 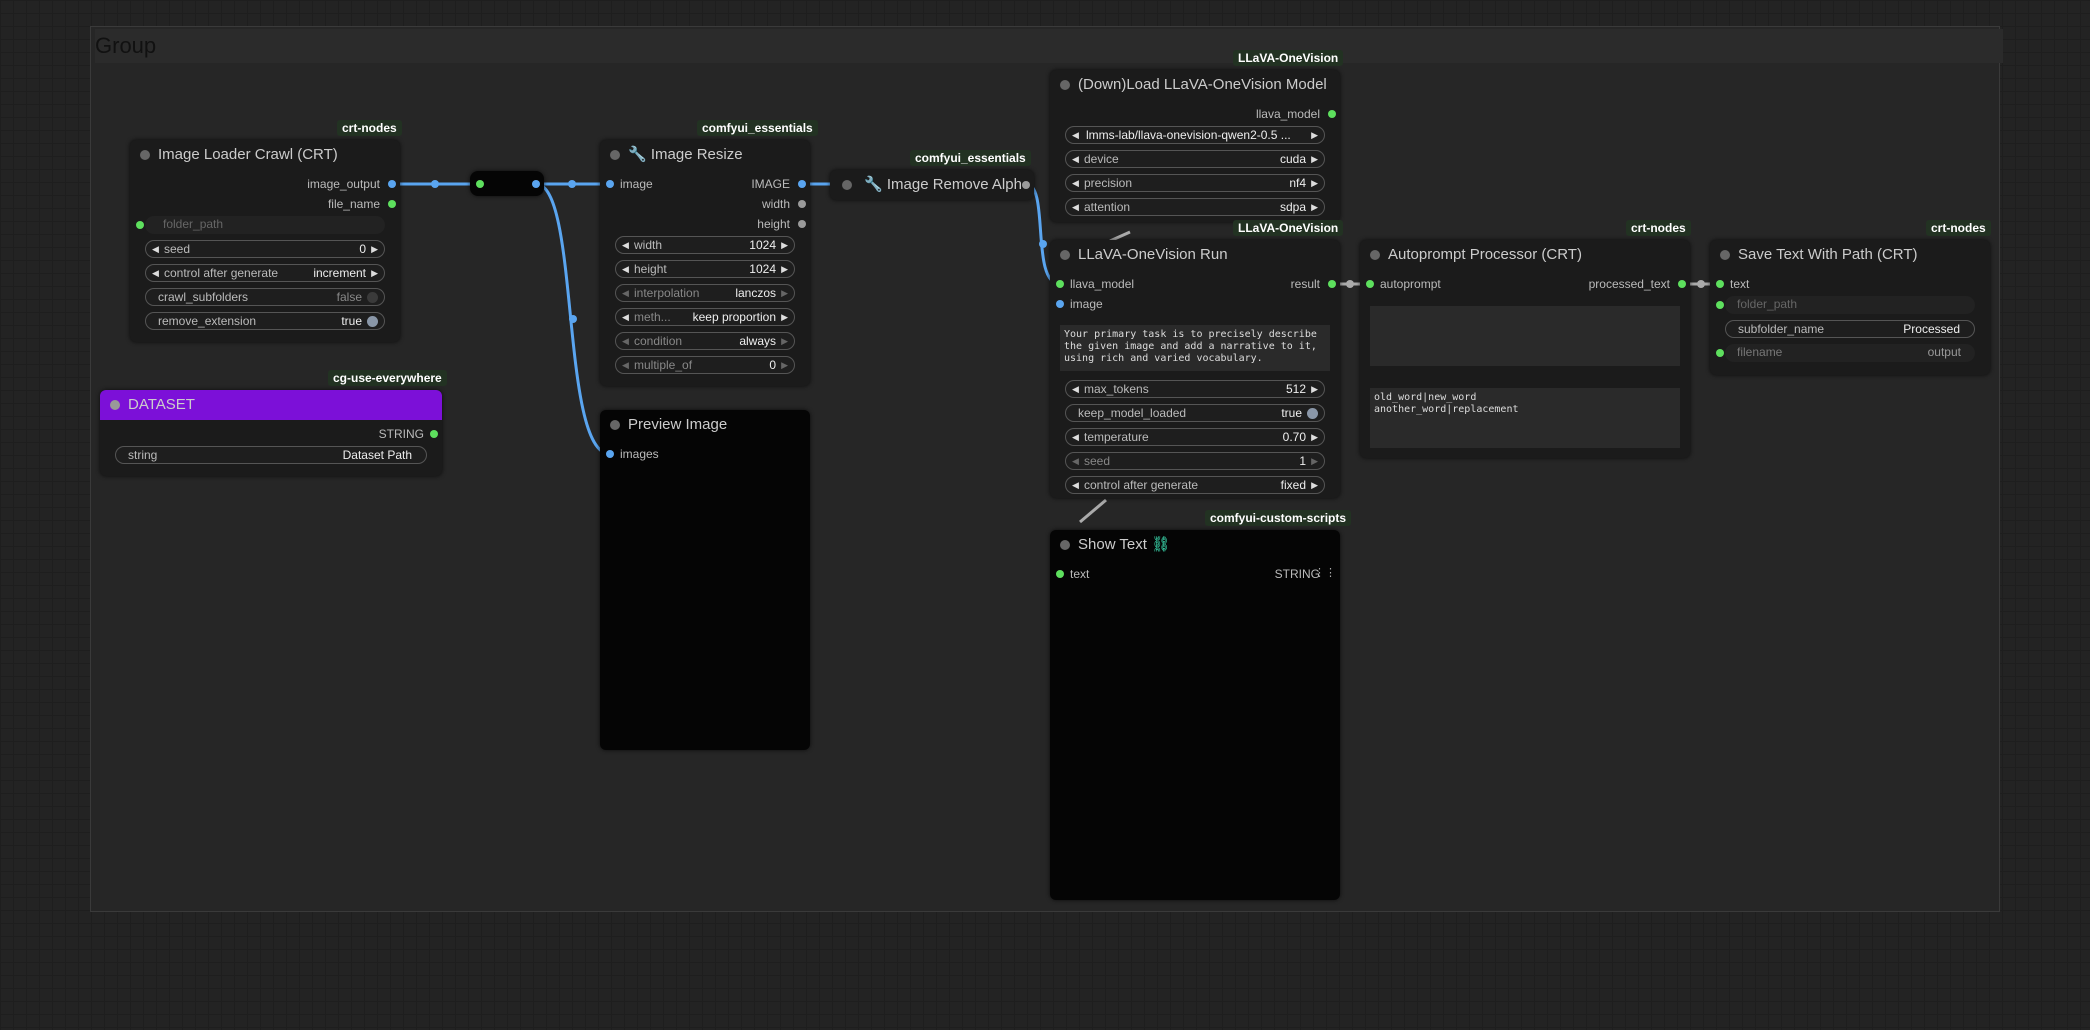 I want to click on resize-cond-widget: ◀ condition always ▶, so click(x=705, y=341).